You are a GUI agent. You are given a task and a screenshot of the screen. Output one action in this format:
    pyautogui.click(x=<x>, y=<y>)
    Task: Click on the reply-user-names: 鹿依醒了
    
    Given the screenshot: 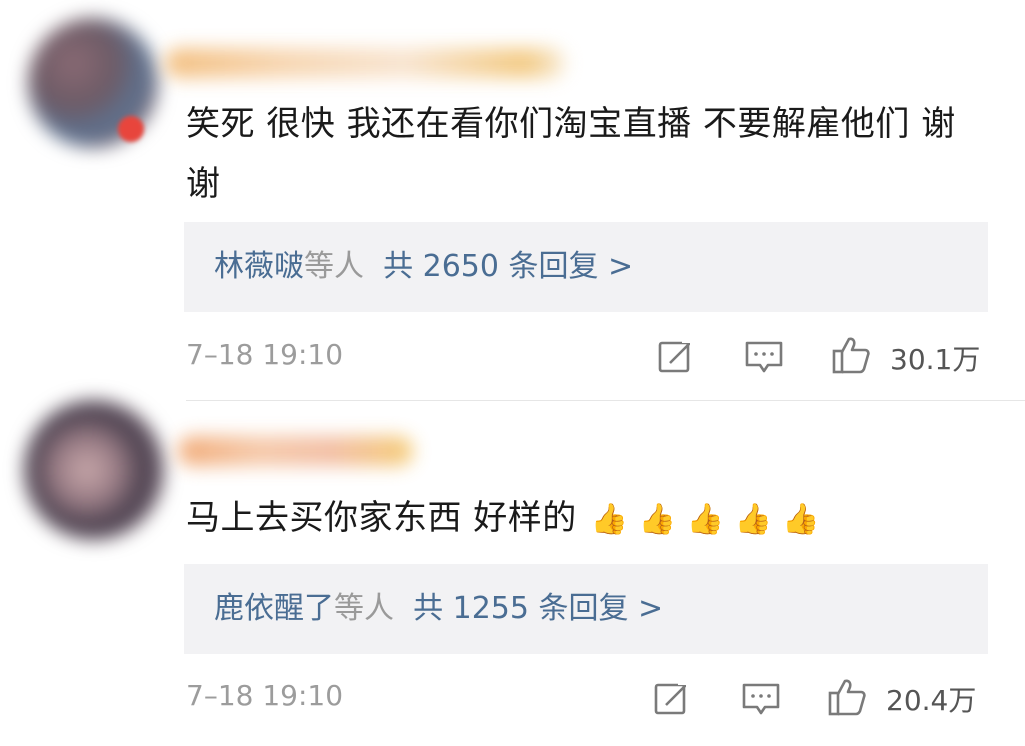 What is the action you would take?
    pyautogui.click(x=274, y=608)
    